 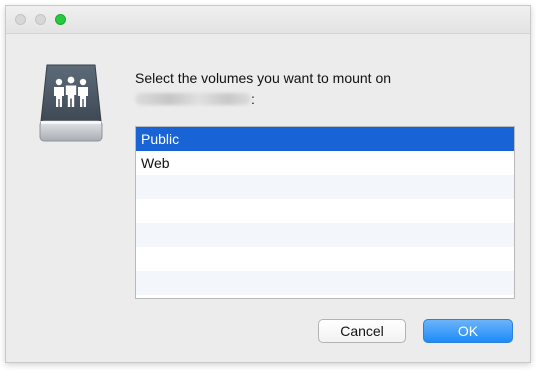 What do you see at coordinates (268, 20) in the screenshot?
I see `title-bar` at bounding box center [268, 20].